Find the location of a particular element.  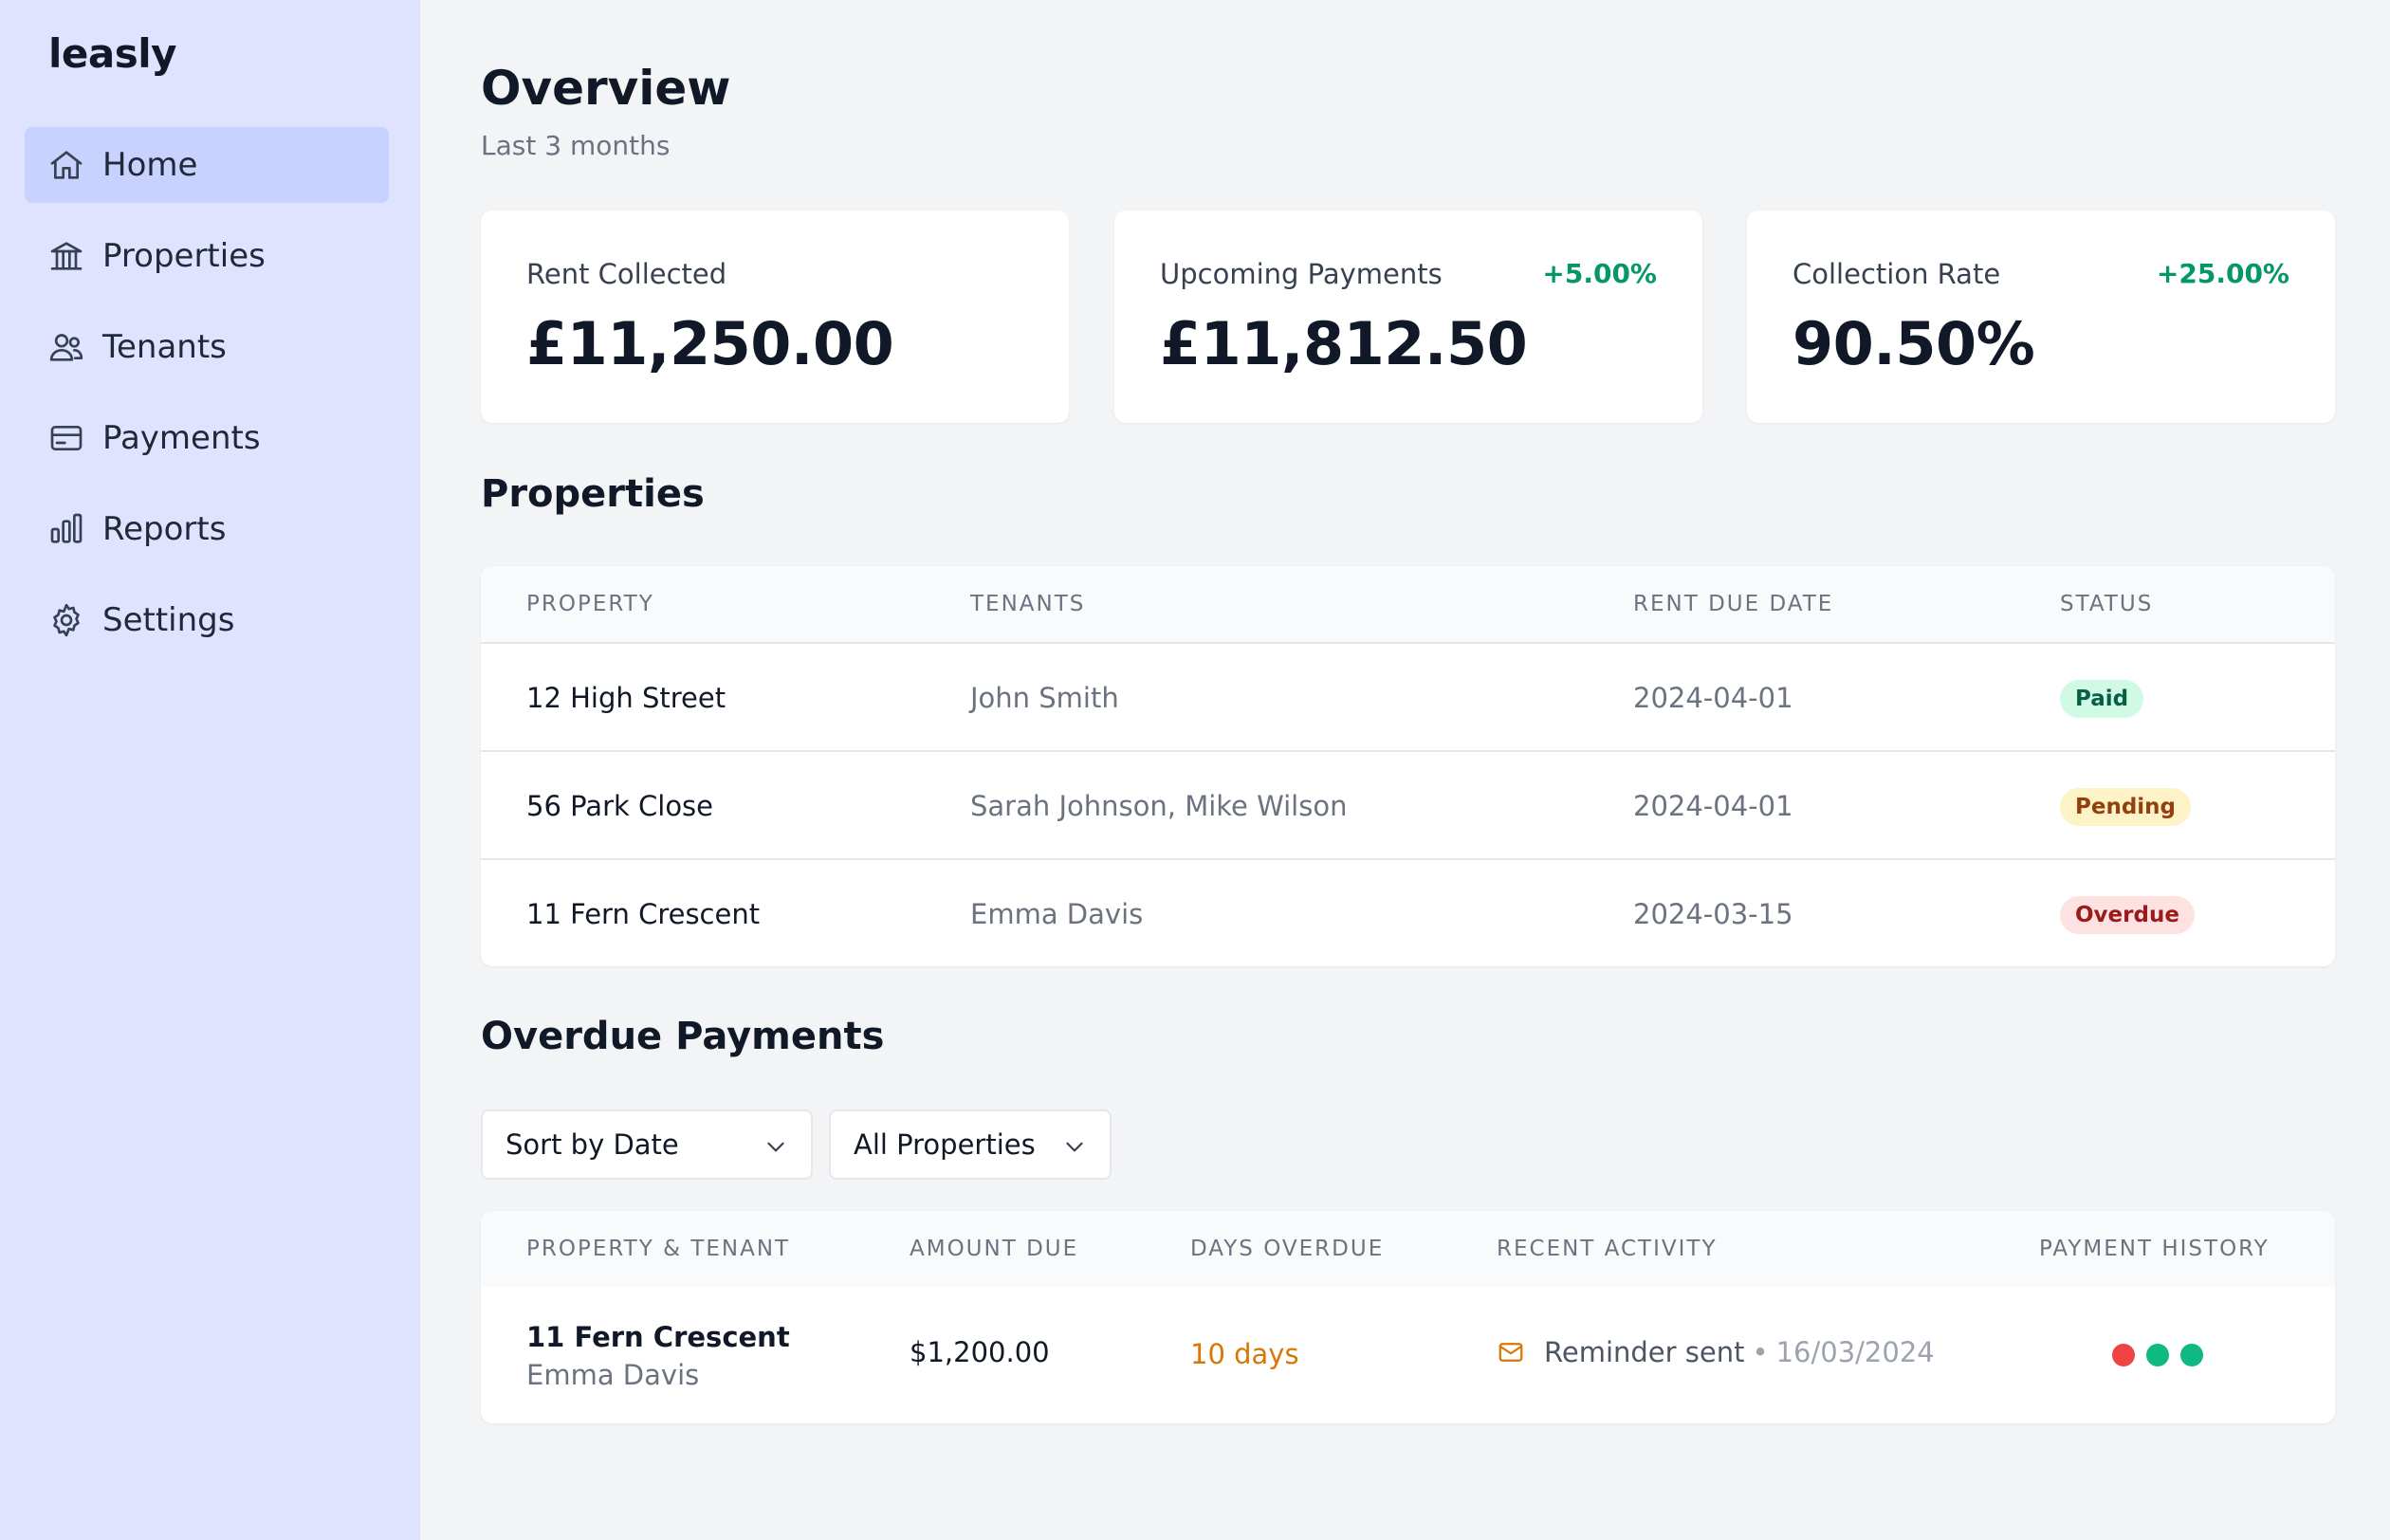

sidebar-item-label: Reports is located at coordinates (164, 529).